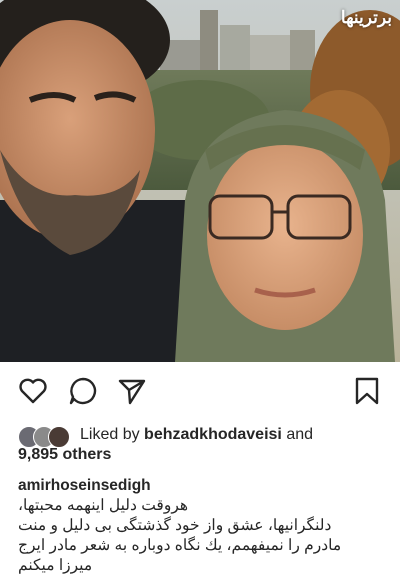 The width and height of the screenshot is (400, 576). Describe the element at coordinates (33, 391) in the screenshot. I see `heart-icon` at that location.